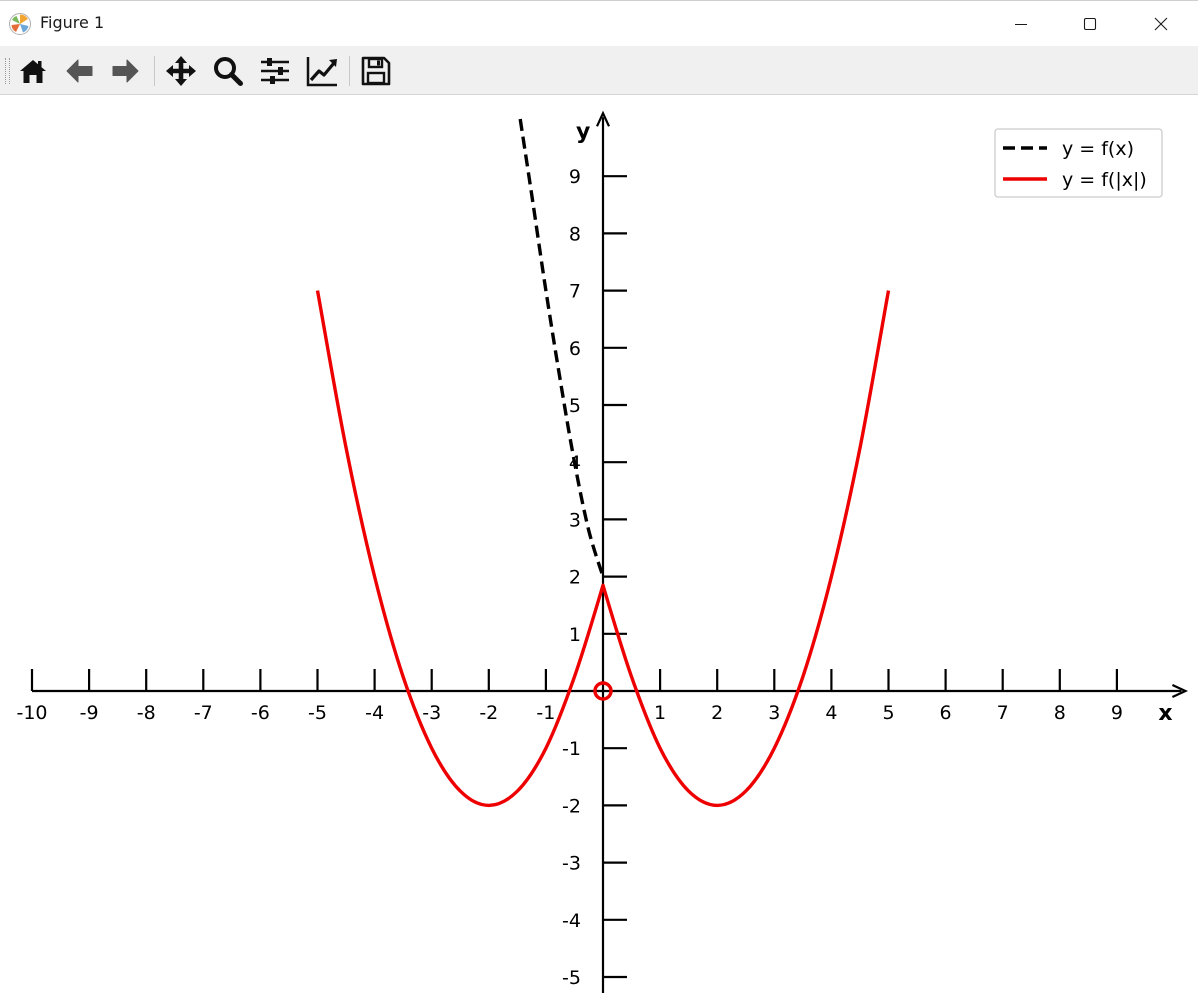 This screenshot has height=997, width=1198. I want to click on zoom-icon, so click(228, 71).